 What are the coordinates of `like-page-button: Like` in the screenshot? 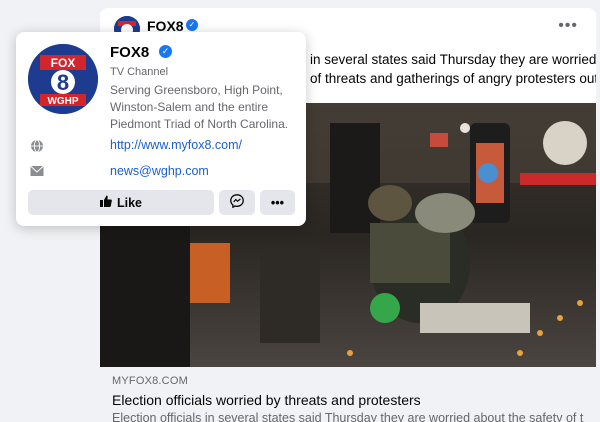 It's located at (121, 202).